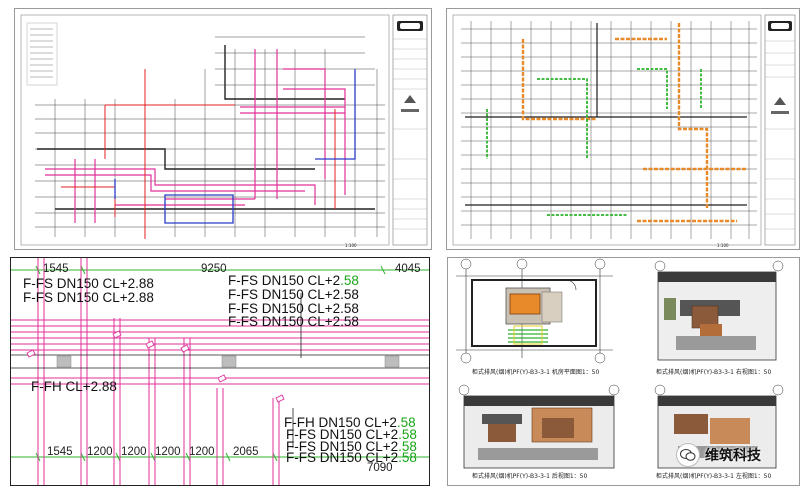 The height and width of the screenshot is (492, 808). What do you see at coordinates (688, 455) in the screenshot?
I see `wechat-bubble-icon` at bounding box center [688, 455].